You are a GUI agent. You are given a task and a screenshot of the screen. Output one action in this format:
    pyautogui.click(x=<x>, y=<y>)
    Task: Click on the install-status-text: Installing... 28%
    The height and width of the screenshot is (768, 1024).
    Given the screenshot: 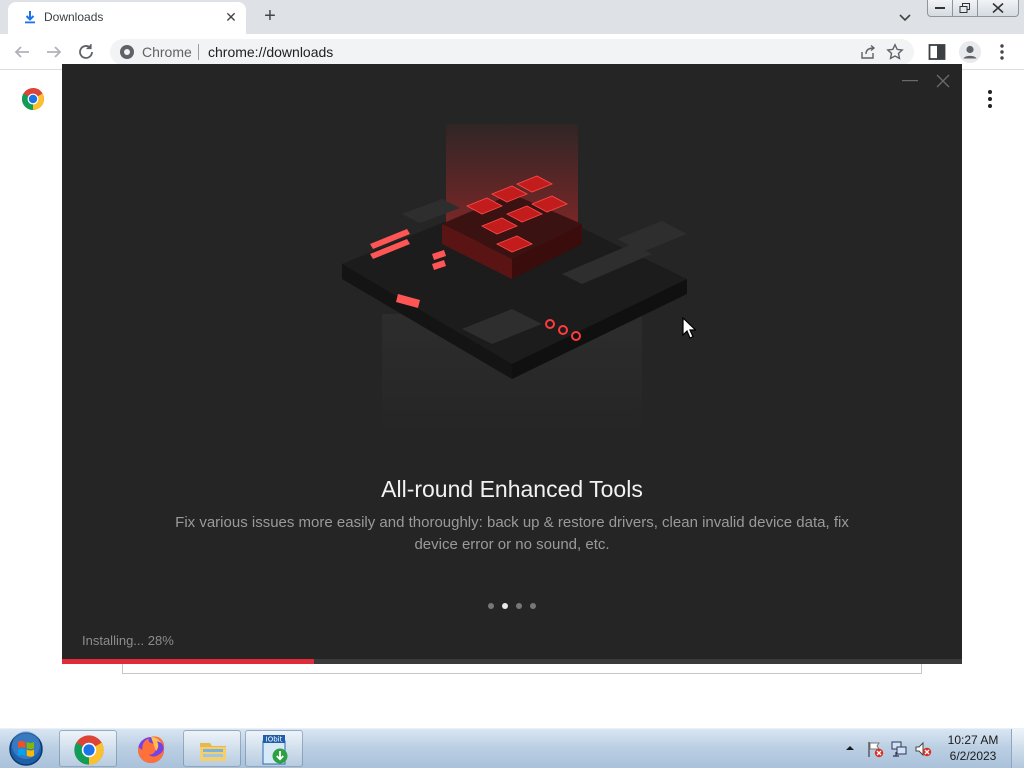 What is the action you would take?
    pyautogui.click(x=128, y=640)
    